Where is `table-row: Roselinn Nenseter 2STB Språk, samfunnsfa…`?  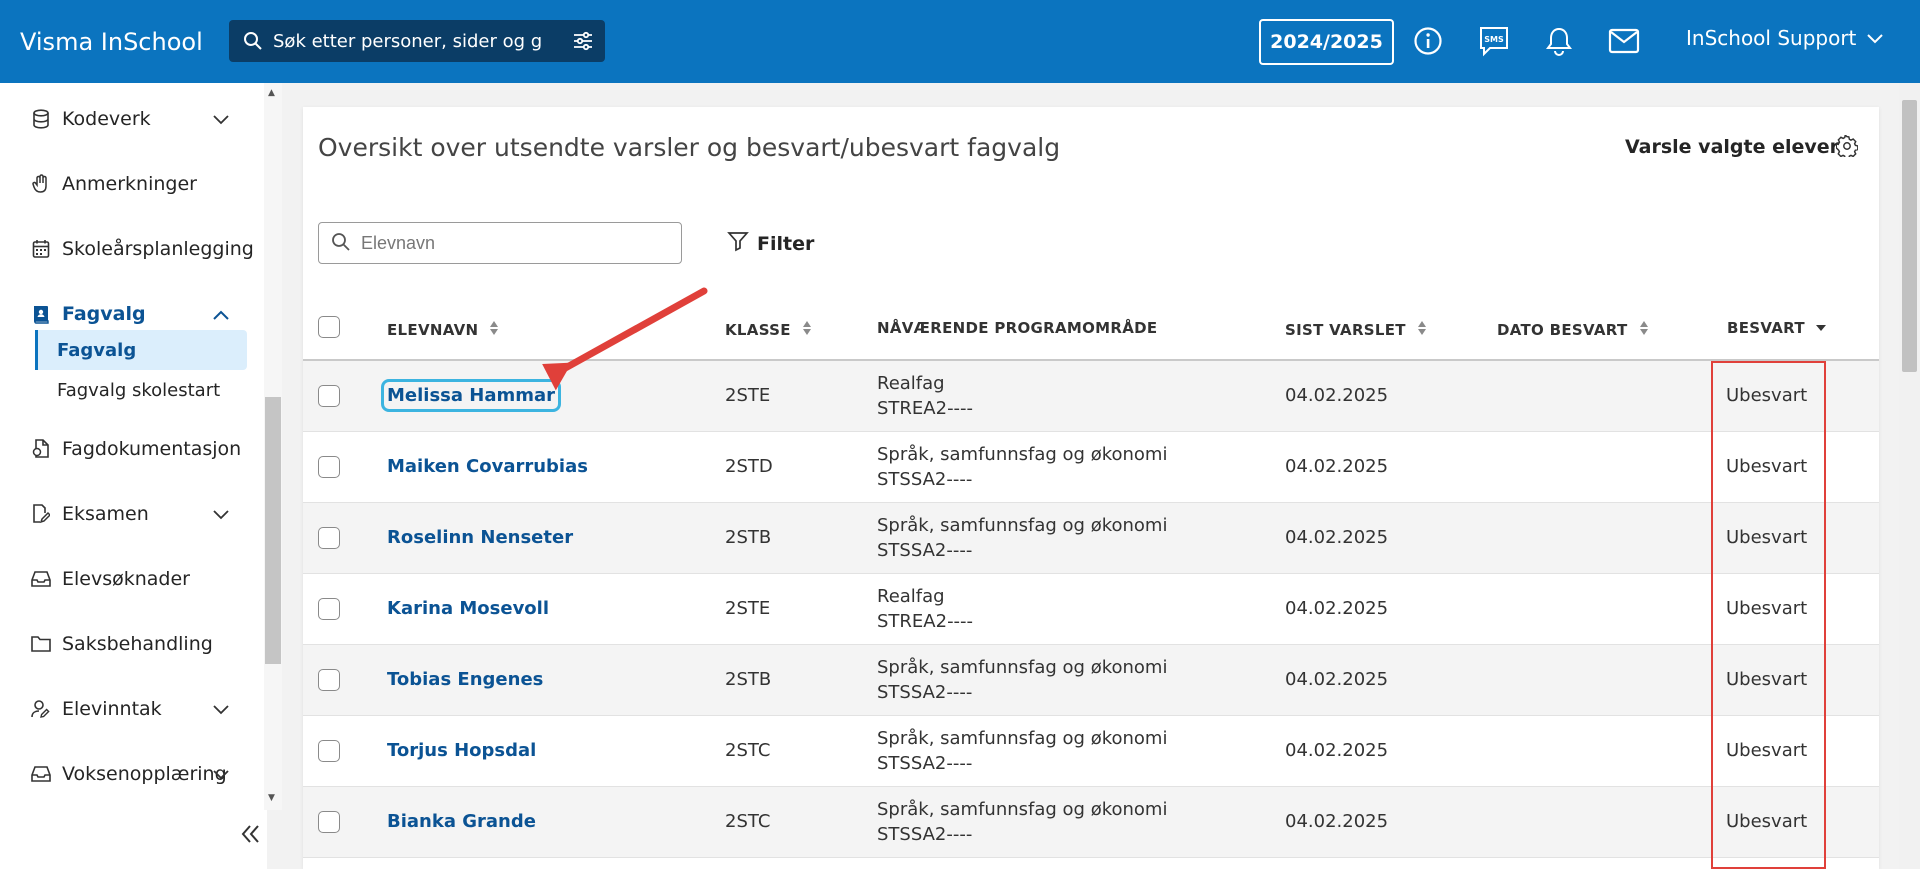 table-row: Roselinn Nenseter 2STB Språk, samfunnsfa… is located at coordinates (1091, 538).